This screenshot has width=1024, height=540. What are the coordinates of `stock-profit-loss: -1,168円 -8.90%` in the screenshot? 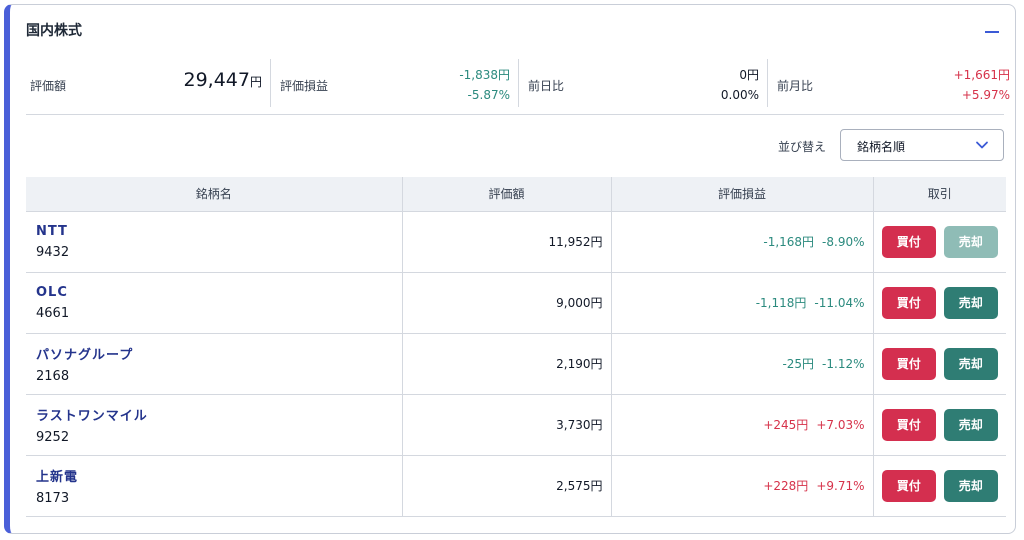 It's located at (742, 241).